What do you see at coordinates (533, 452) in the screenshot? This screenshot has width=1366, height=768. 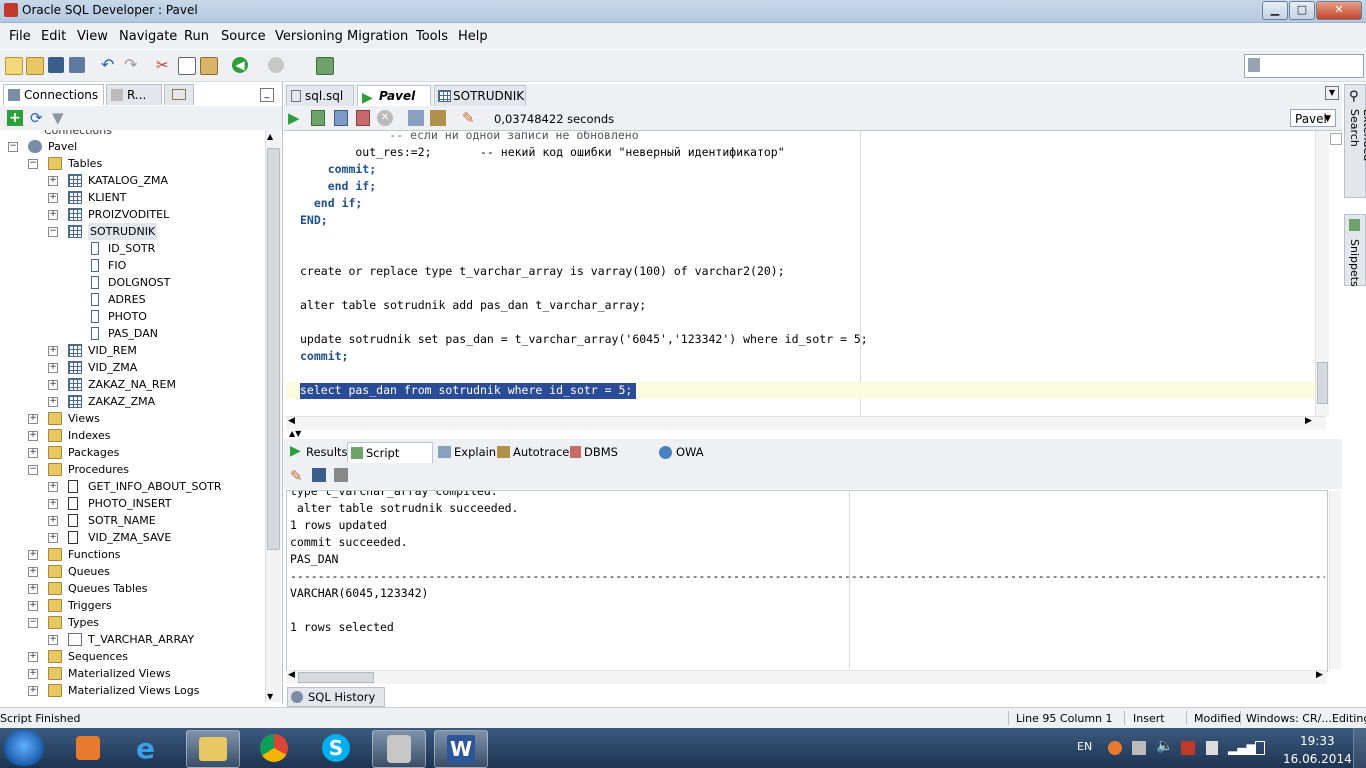 I see `tab-autotrace: Autotrace` at bounding box center [533, 452].